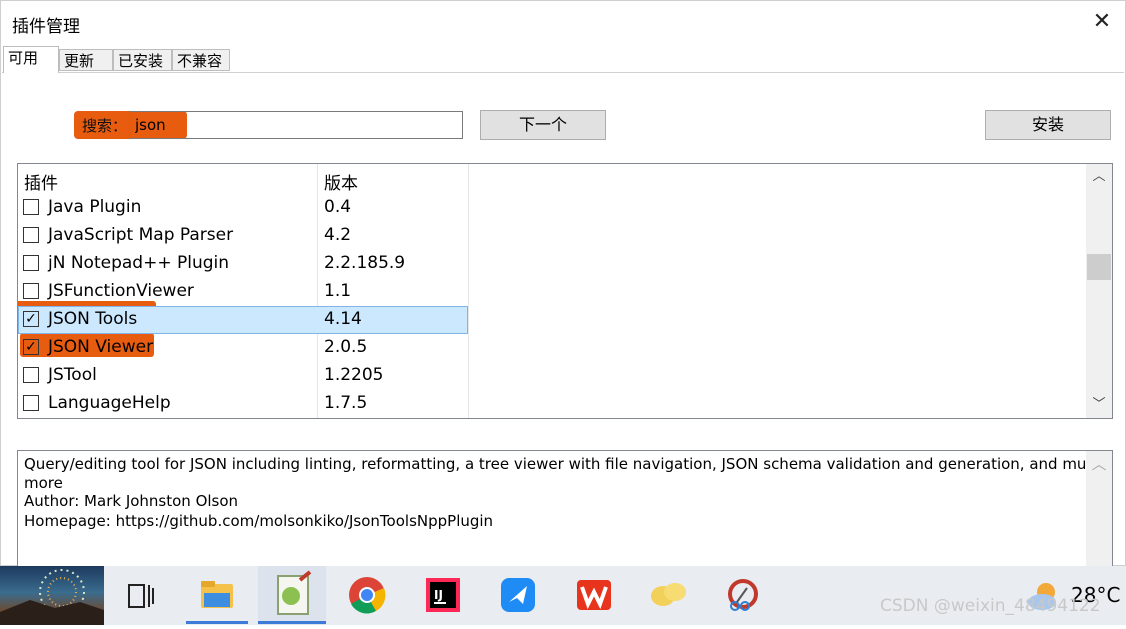 The height and width of the screenshot is (629, 1126). What do you see at coordinates (243, 404) in the screenshot?
I see `list-item: LanguageHelp 1.7.5` at bounding box center [243, 404].